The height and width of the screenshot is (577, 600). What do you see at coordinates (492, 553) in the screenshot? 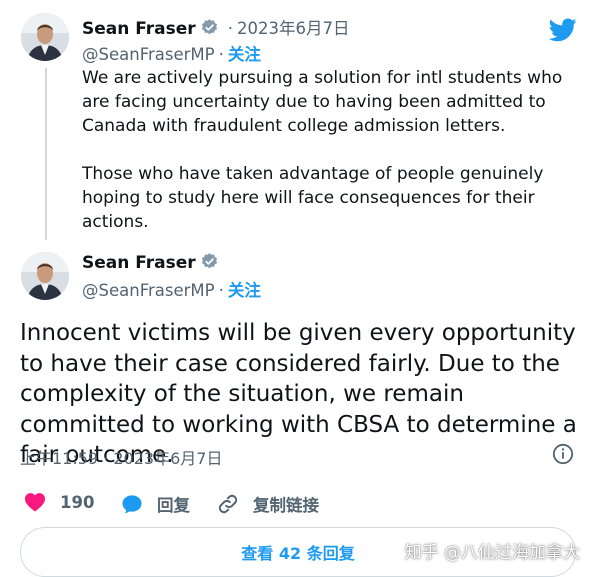
I see `watermark: 知乎 @八仙过海加拿大` at bounding box center [492, 553].